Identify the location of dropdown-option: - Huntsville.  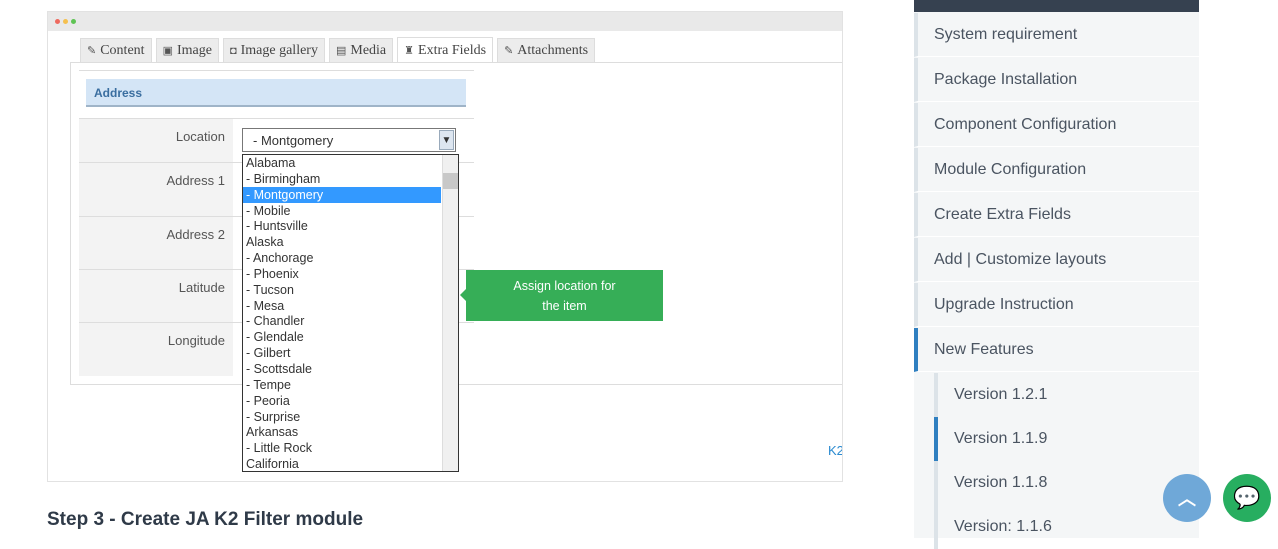
(342, 226).